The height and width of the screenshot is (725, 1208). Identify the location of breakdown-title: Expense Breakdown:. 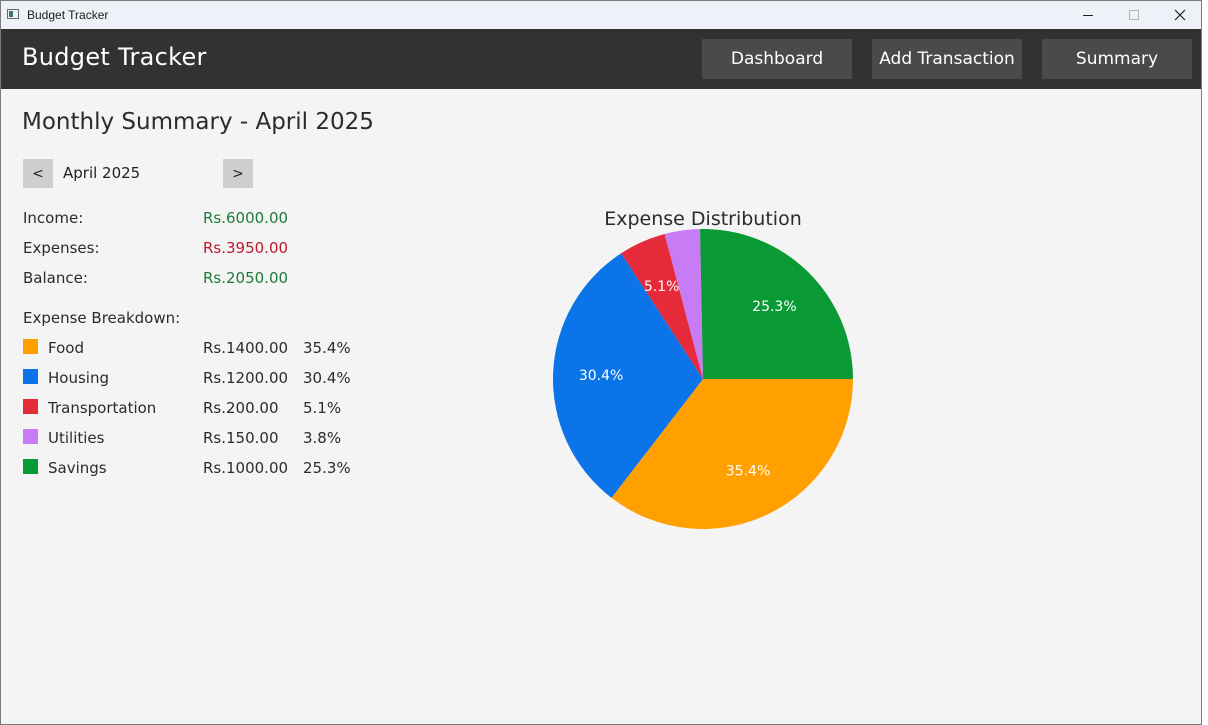
(102, 318).